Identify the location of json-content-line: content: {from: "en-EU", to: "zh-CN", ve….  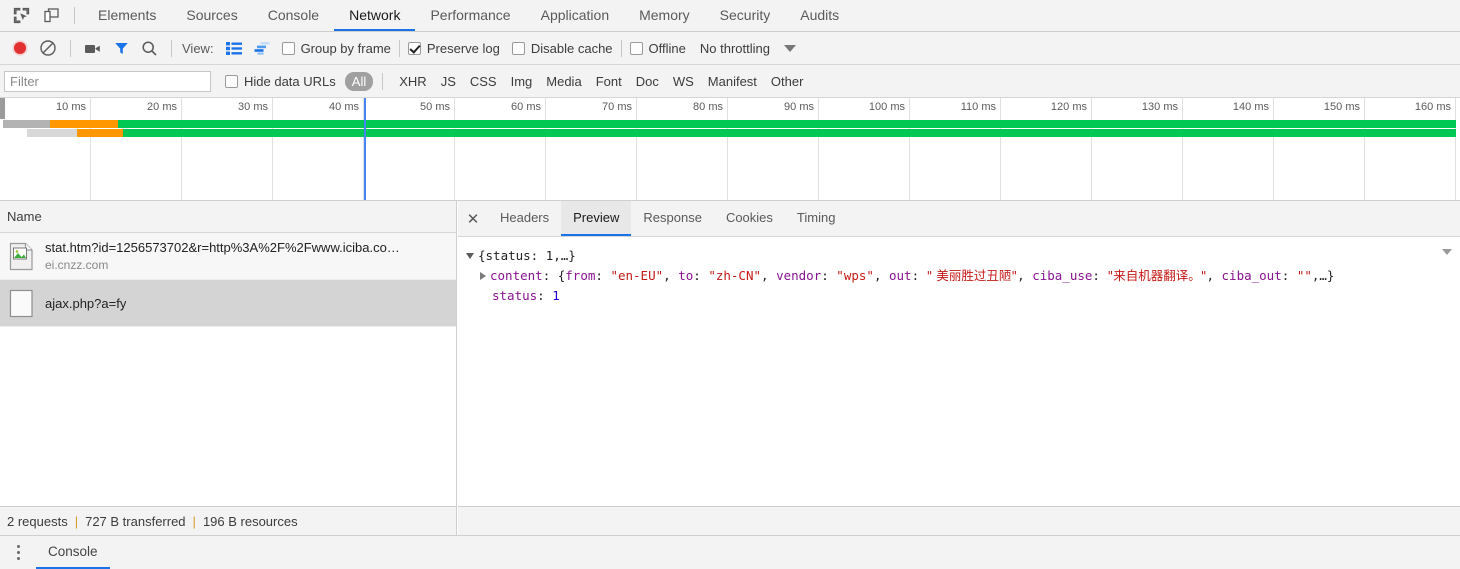
(963, 276).